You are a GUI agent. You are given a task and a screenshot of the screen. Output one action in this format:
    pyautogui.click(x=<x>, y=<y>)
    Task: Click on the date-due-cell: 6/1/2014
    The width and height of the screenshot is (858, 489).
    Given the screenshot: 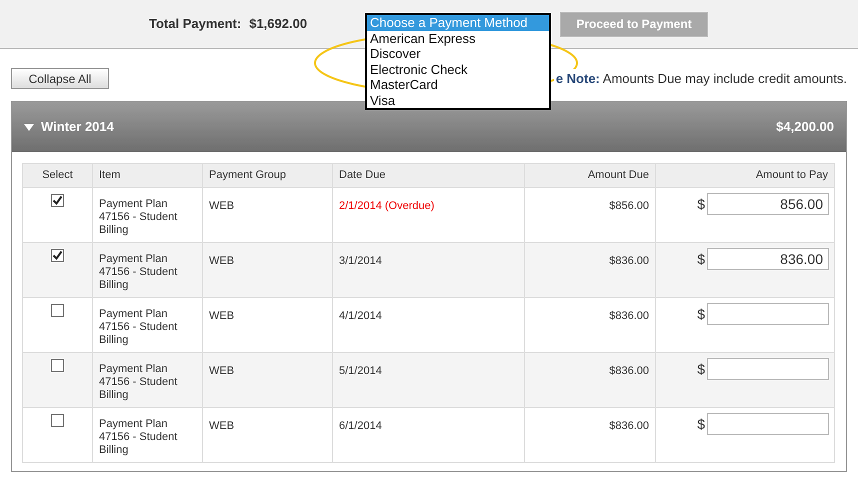 What is the action you would take?
    pyautogui.click(x=360, y=426)
    